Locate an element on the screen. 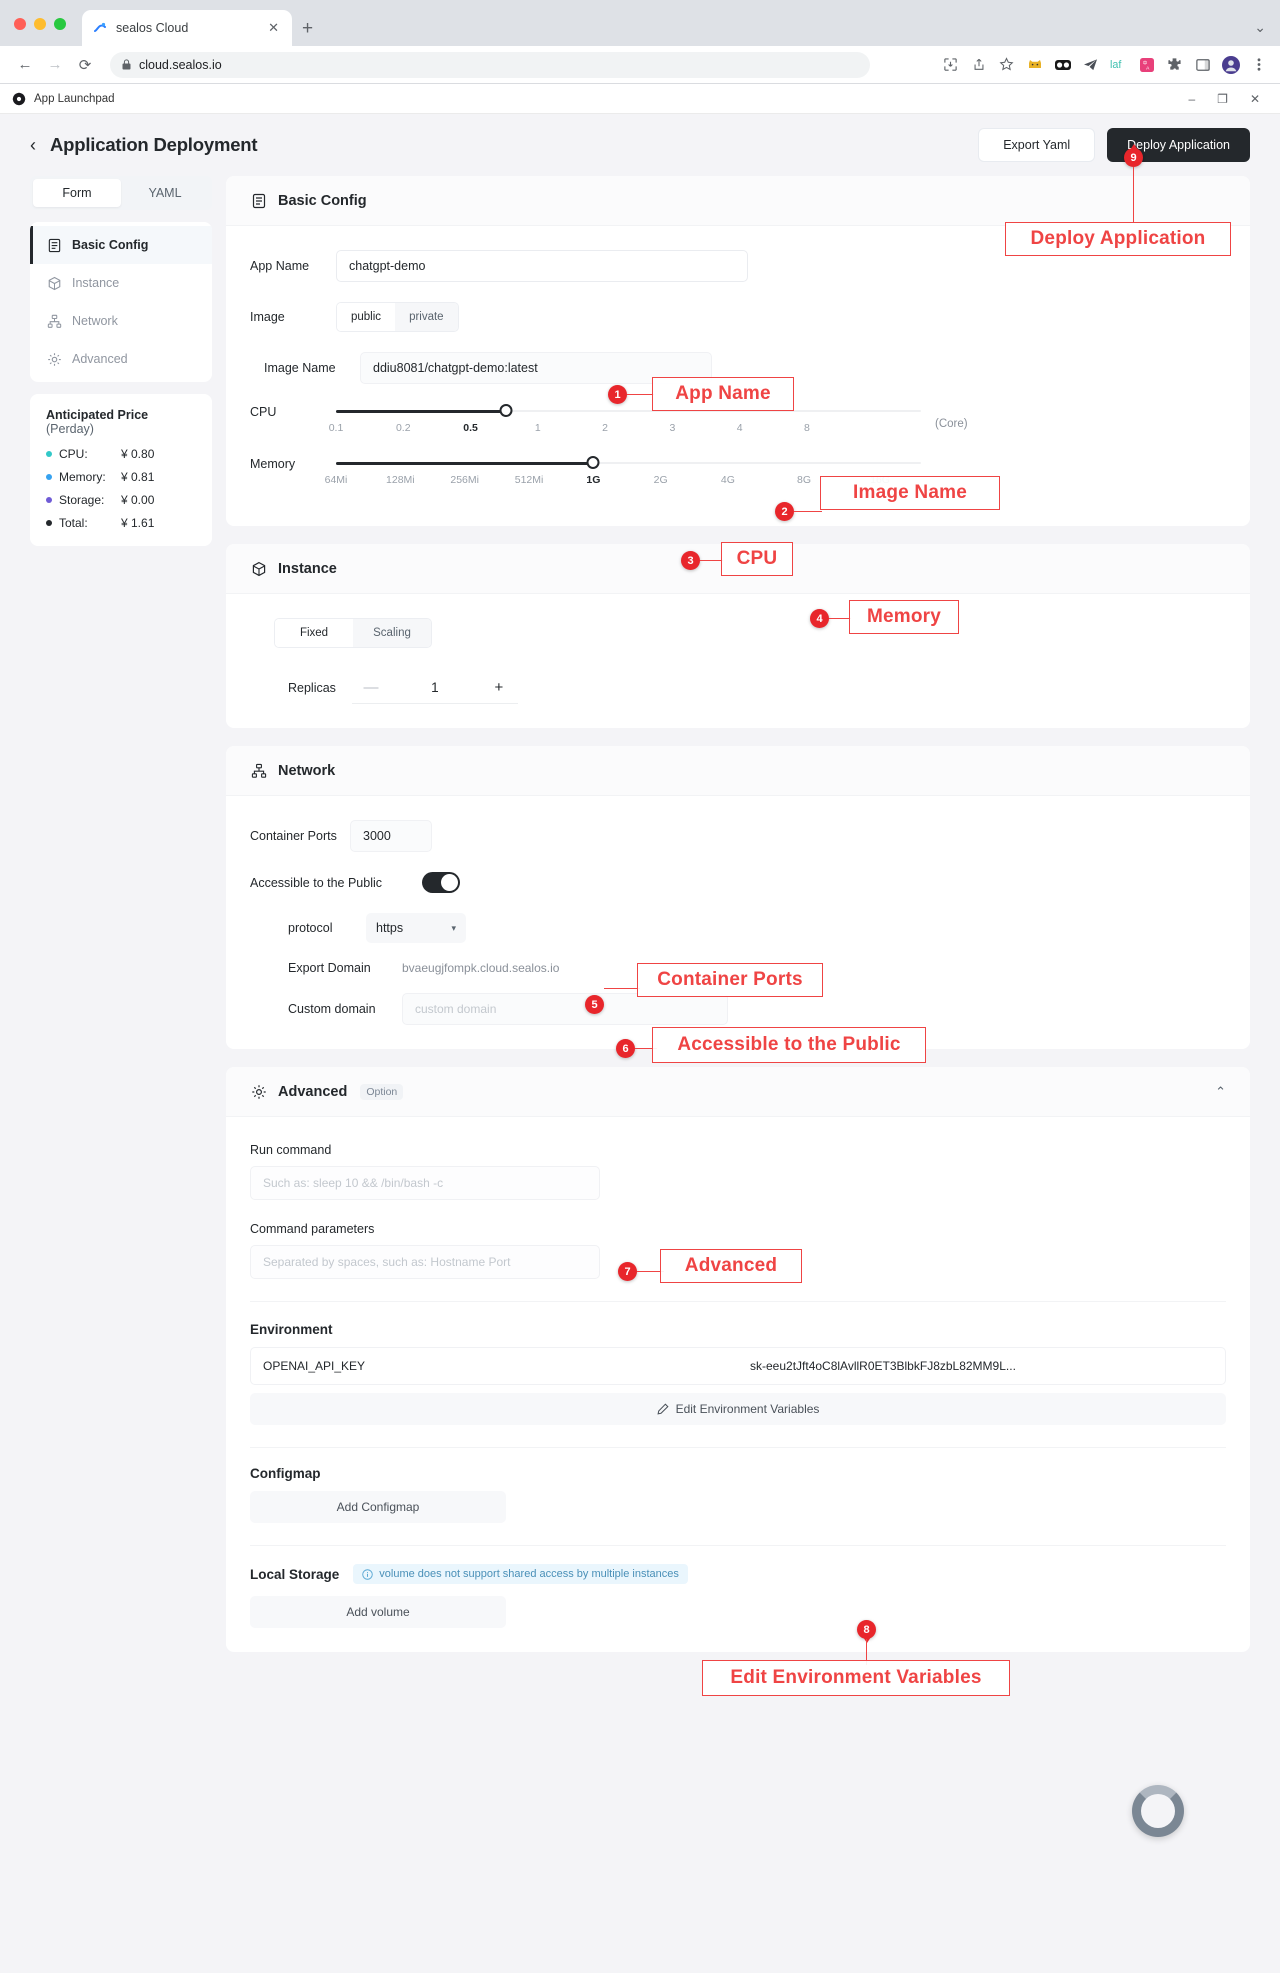 The height and width of the screenshot is (1973, 1280). cpu-tick: 0.2 is located at coordinates (403, 428).